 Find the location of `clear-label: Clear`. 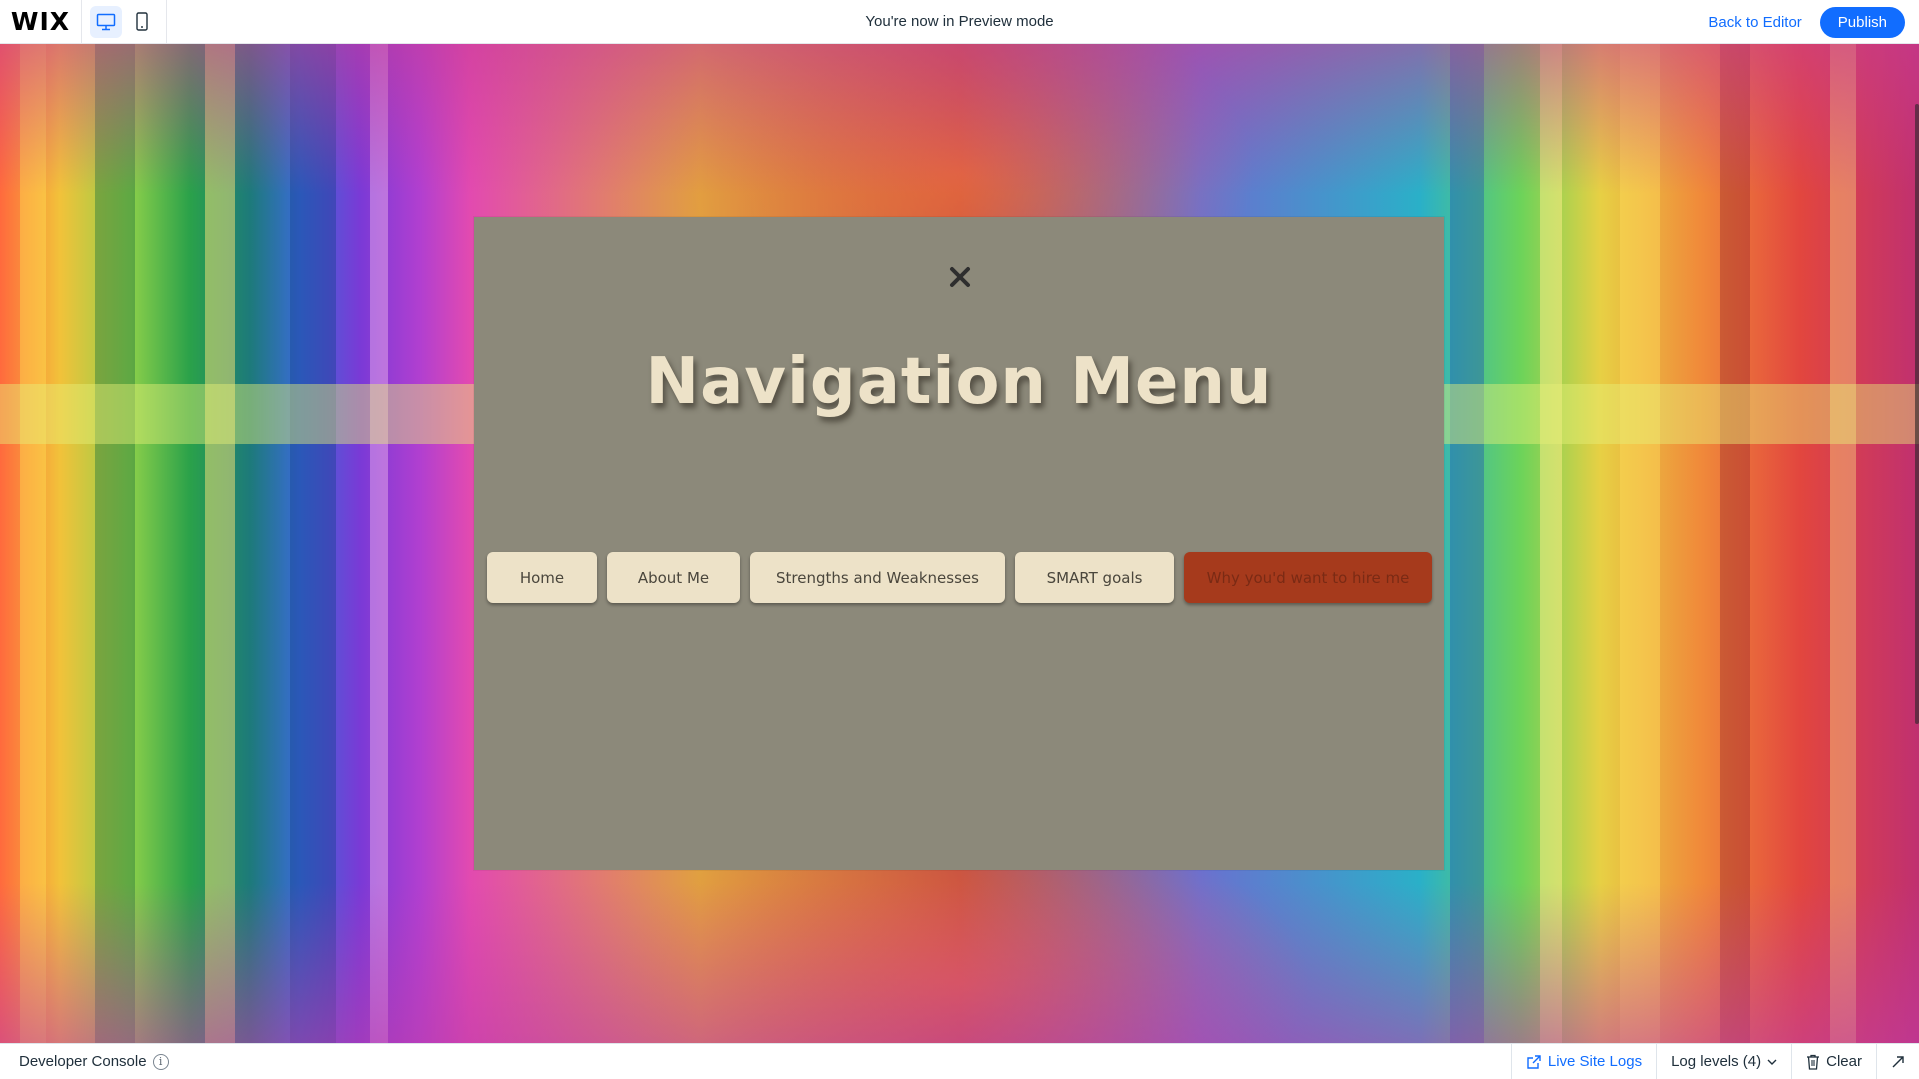

clear-label: Clear is located at coordinates (1844, 1061).